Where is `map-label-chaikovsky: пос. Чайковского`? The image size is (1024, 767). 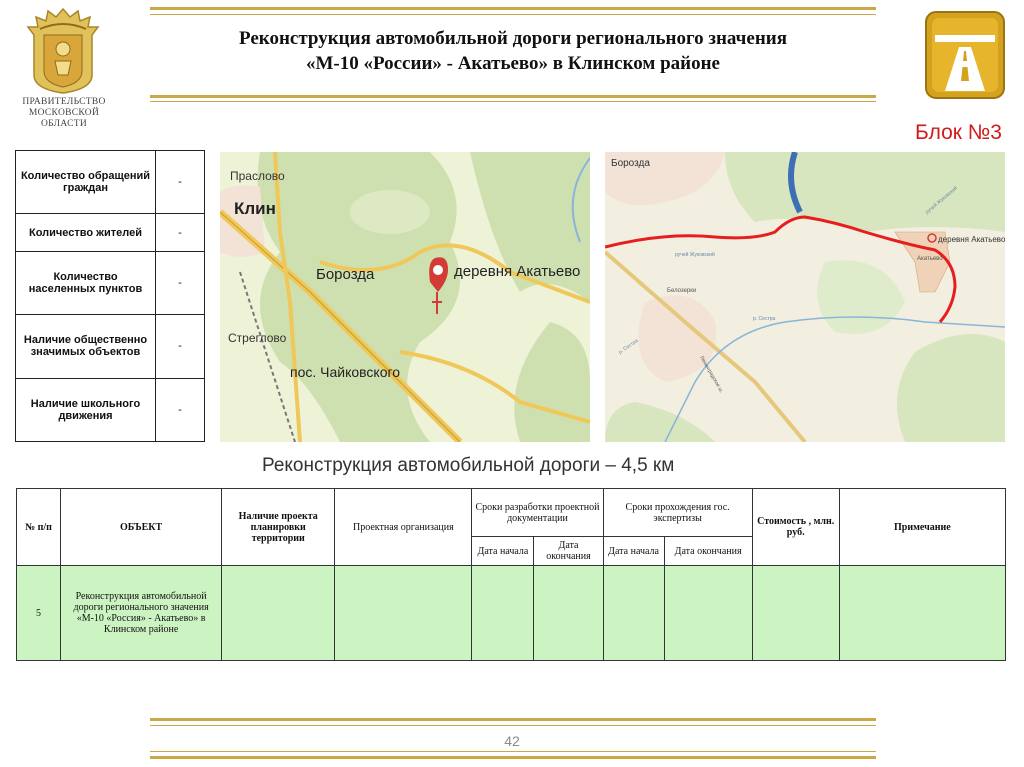 map-label-chaikovsky: пос. Чайковского is located at coordinates (345, 372).